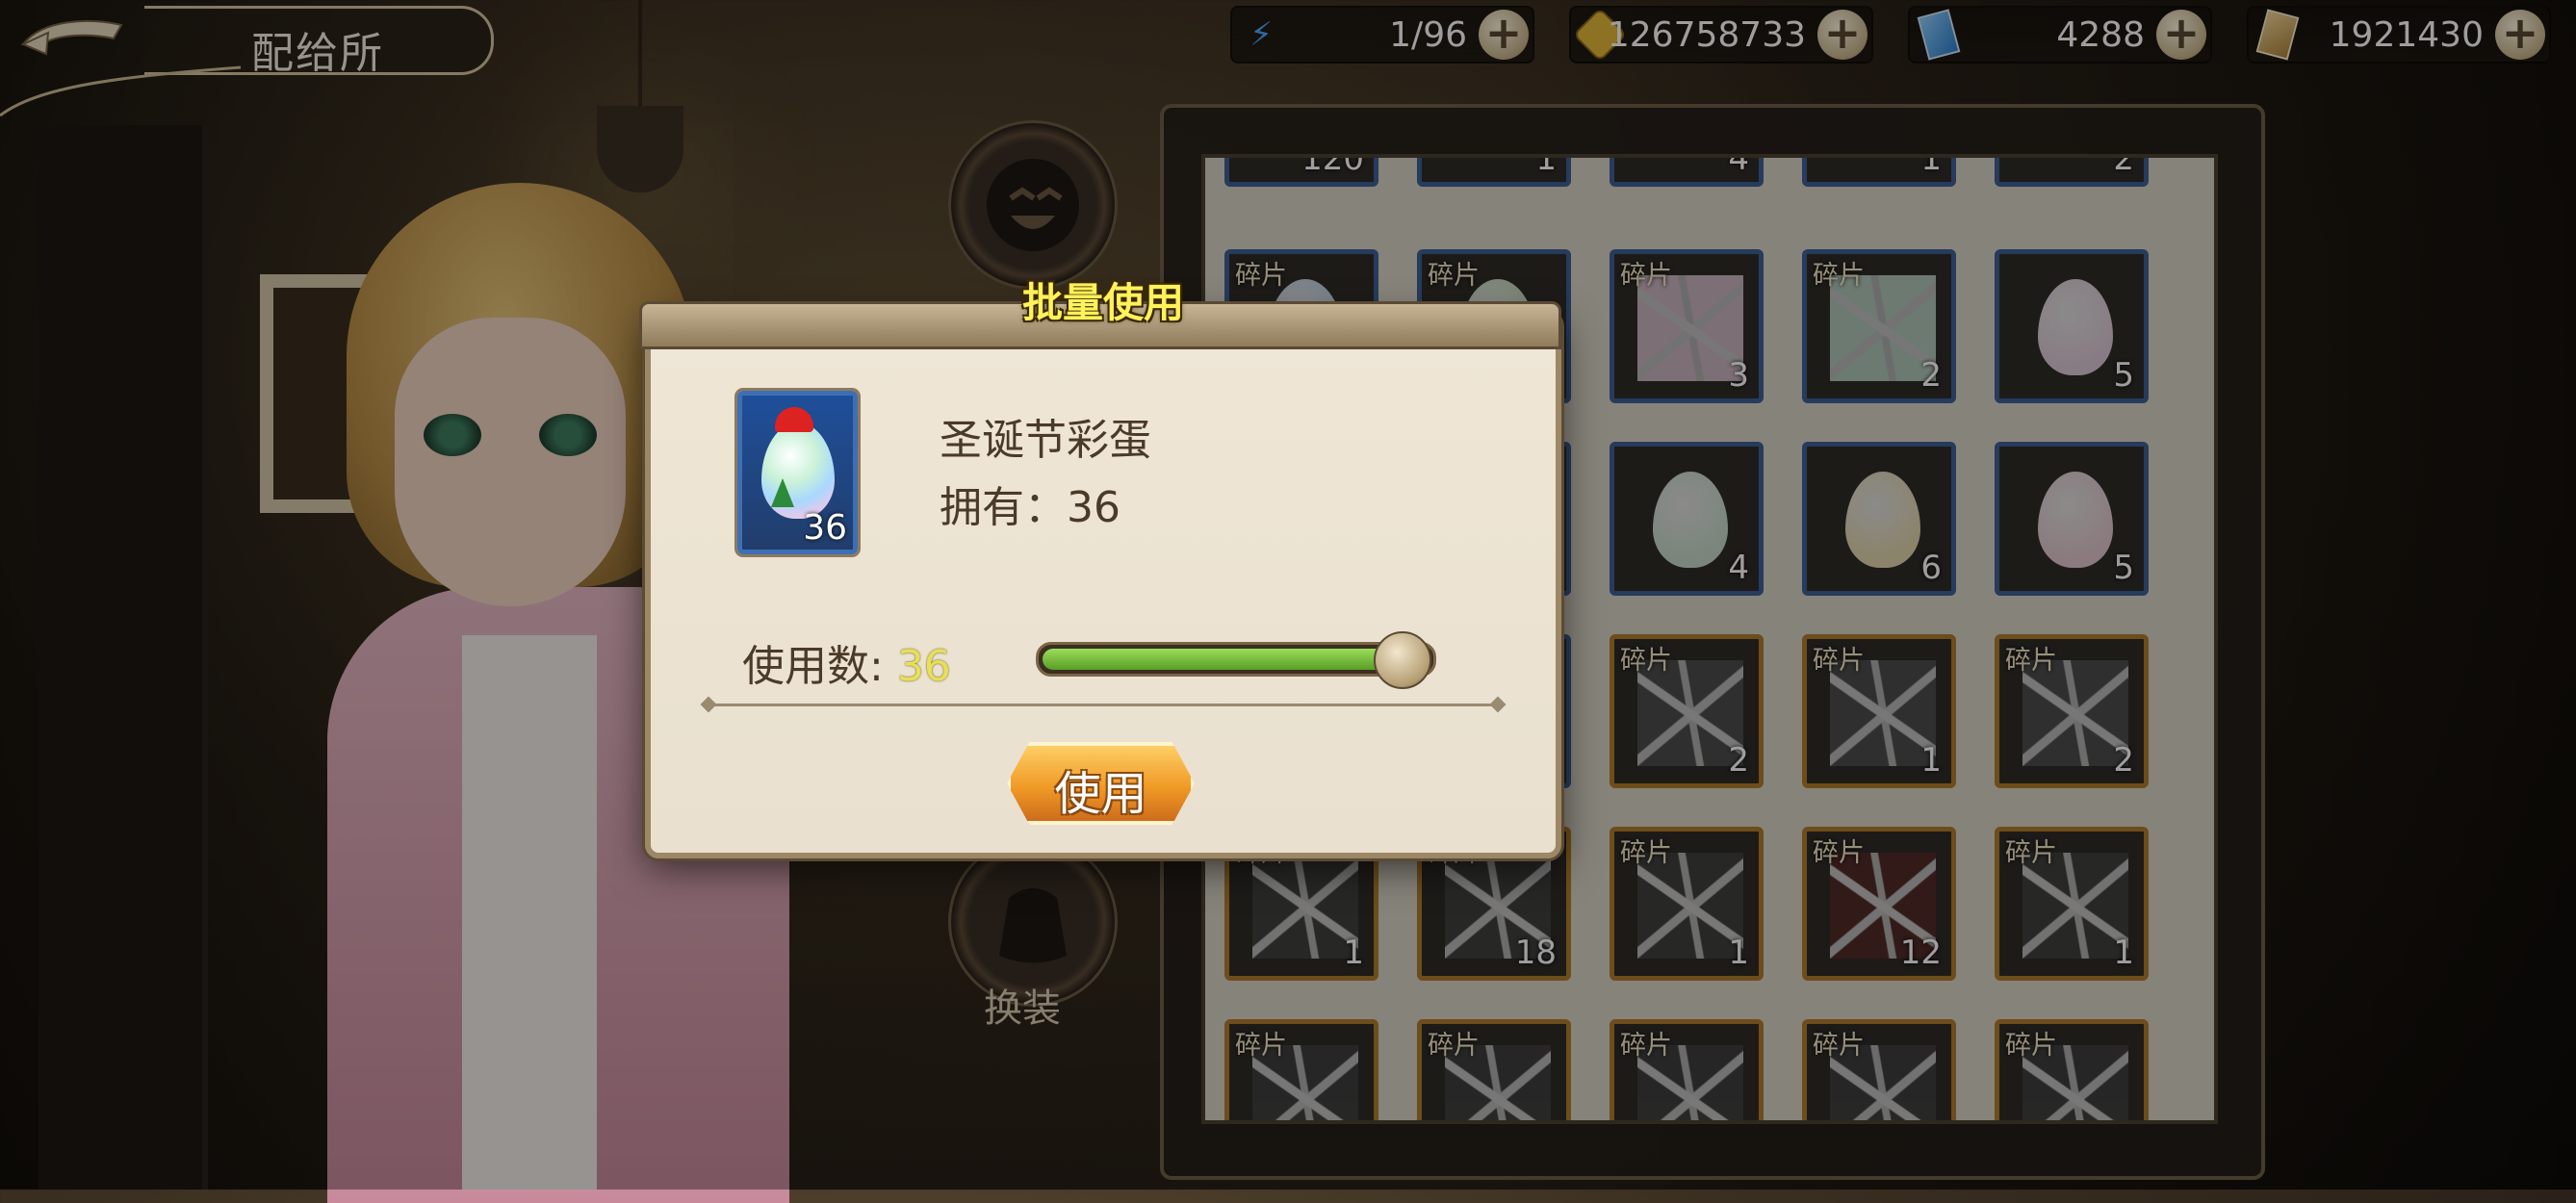 This screenshot has height=1203, width=2576. I want to click on dialog-title: 批量使用, so click(1102, 302).